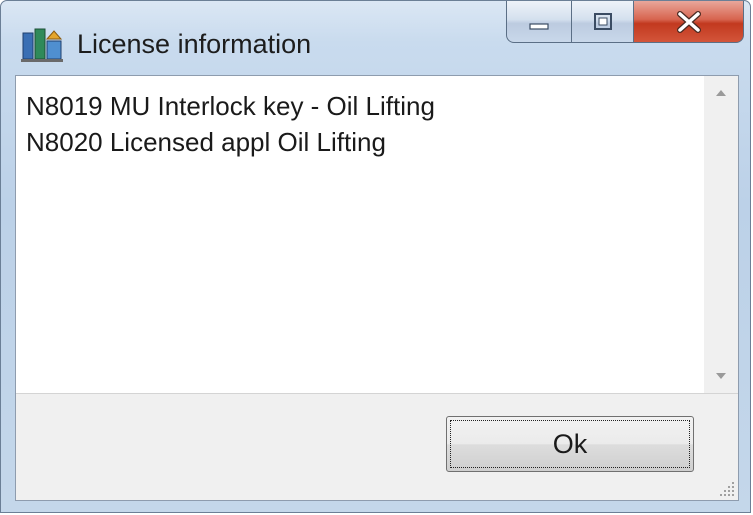 This screenshot has width=753, height=515. I want to click on minimize-icon, so click(539, 26).